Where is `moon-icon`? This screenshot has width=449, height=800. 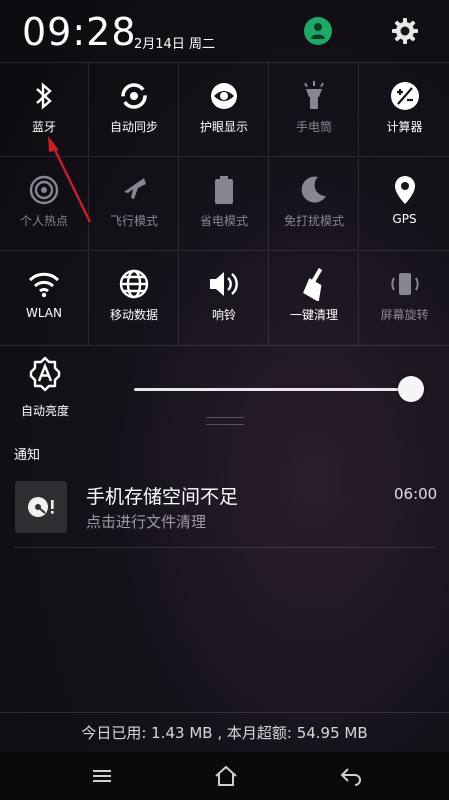 moon-icon is located at coordinates (314, 190).